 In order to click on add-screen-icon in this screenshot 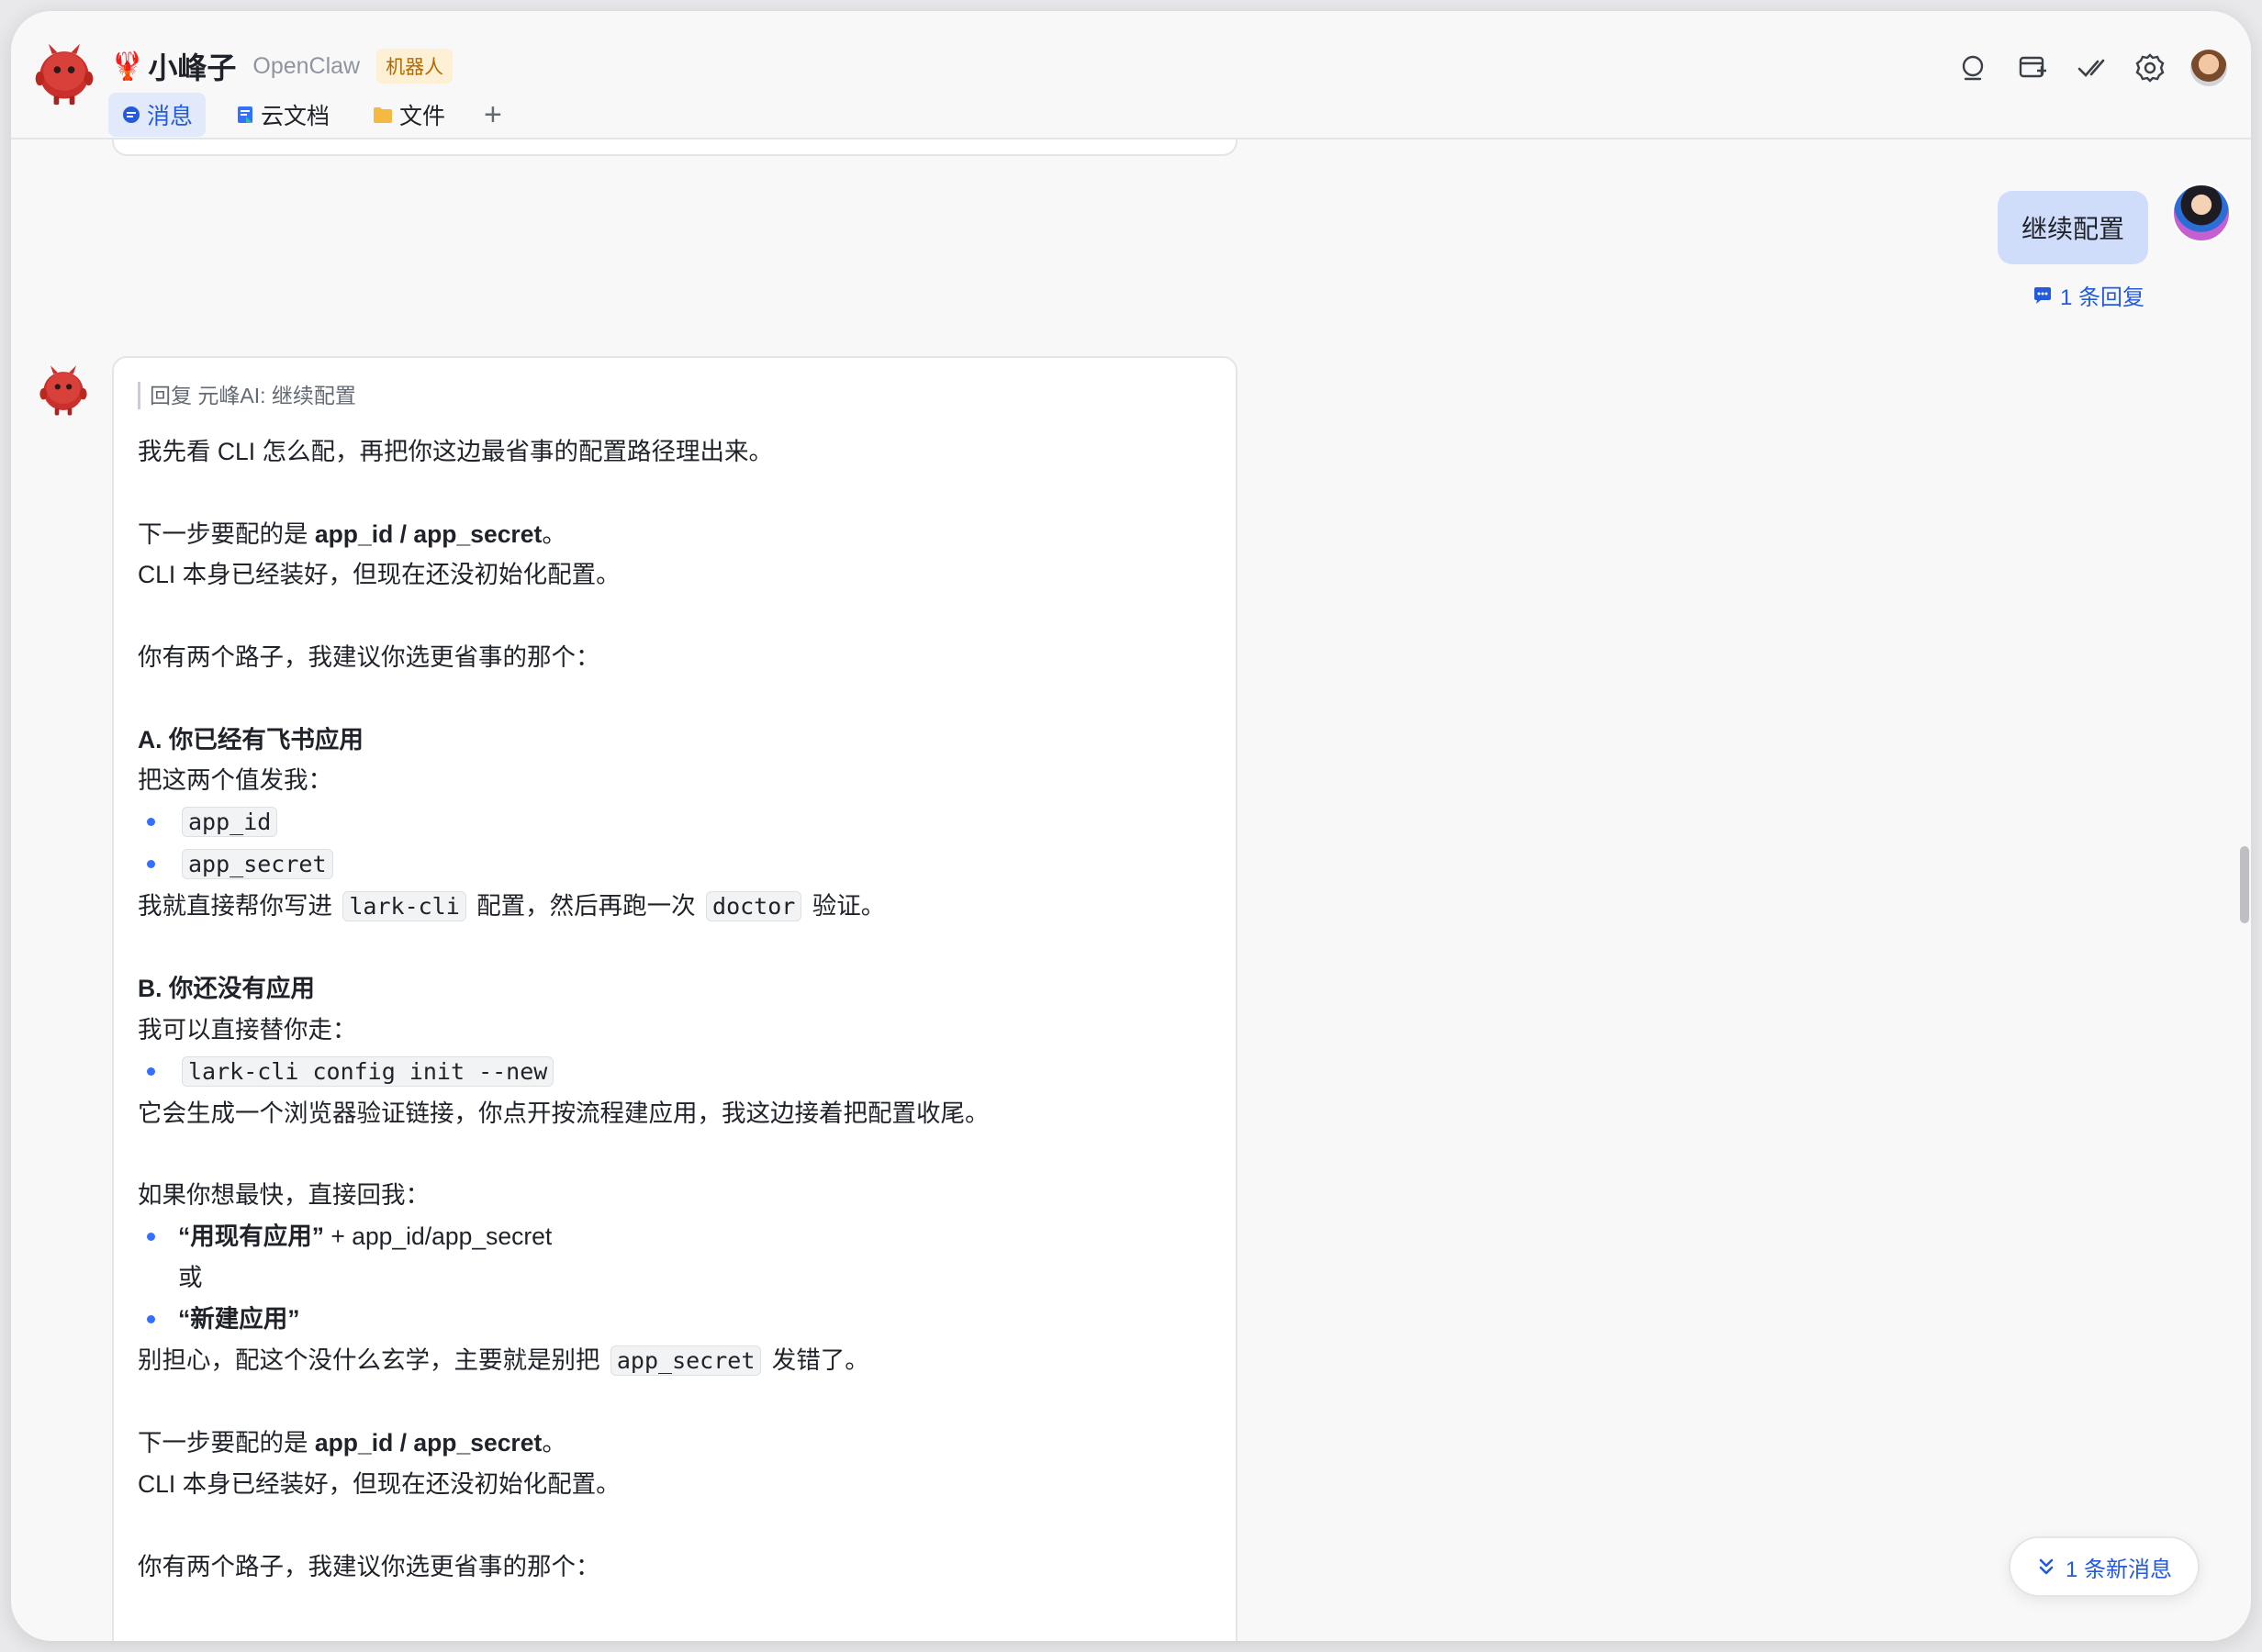, I will do `click(2032, 67)`.